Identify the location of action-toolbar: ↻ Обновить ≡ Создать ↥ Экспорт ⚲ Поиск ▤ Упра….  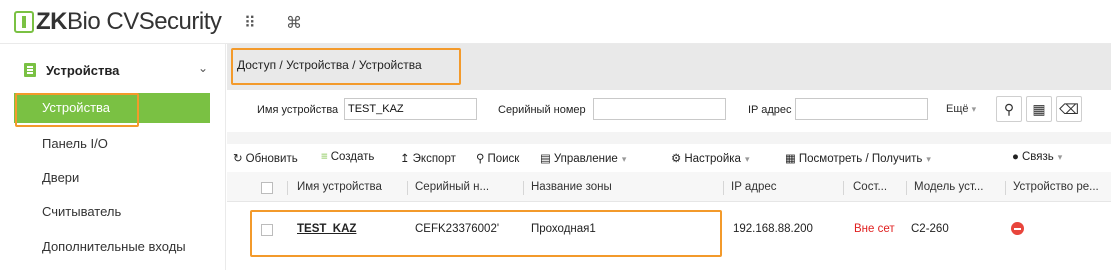
(669, 158).